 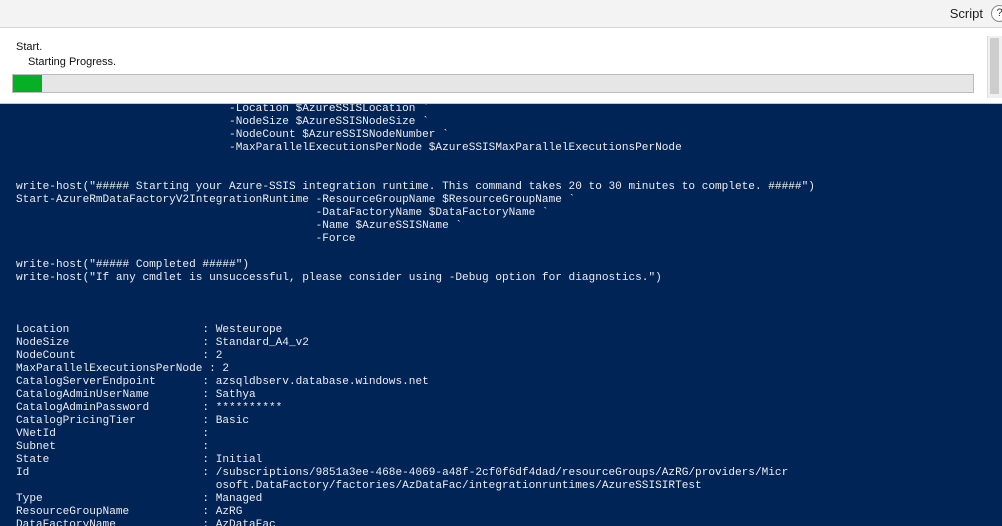 What do you see at coordinates (232, 135) in the screenshot?
I see `console-line: -NodeCount $AzureSSISNodeNumber `` at bounding box center [232, 135].